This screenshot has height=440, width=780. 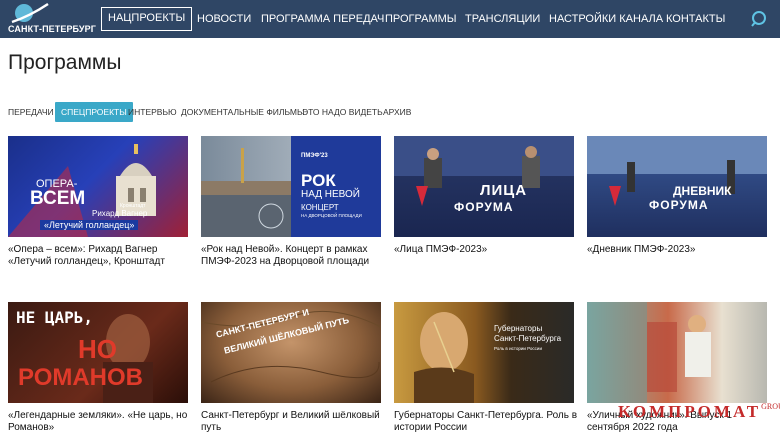 I want to click on nav-item-translyatsii: ТРАНСЛЯЦИИ, so click(x=502, y=19).